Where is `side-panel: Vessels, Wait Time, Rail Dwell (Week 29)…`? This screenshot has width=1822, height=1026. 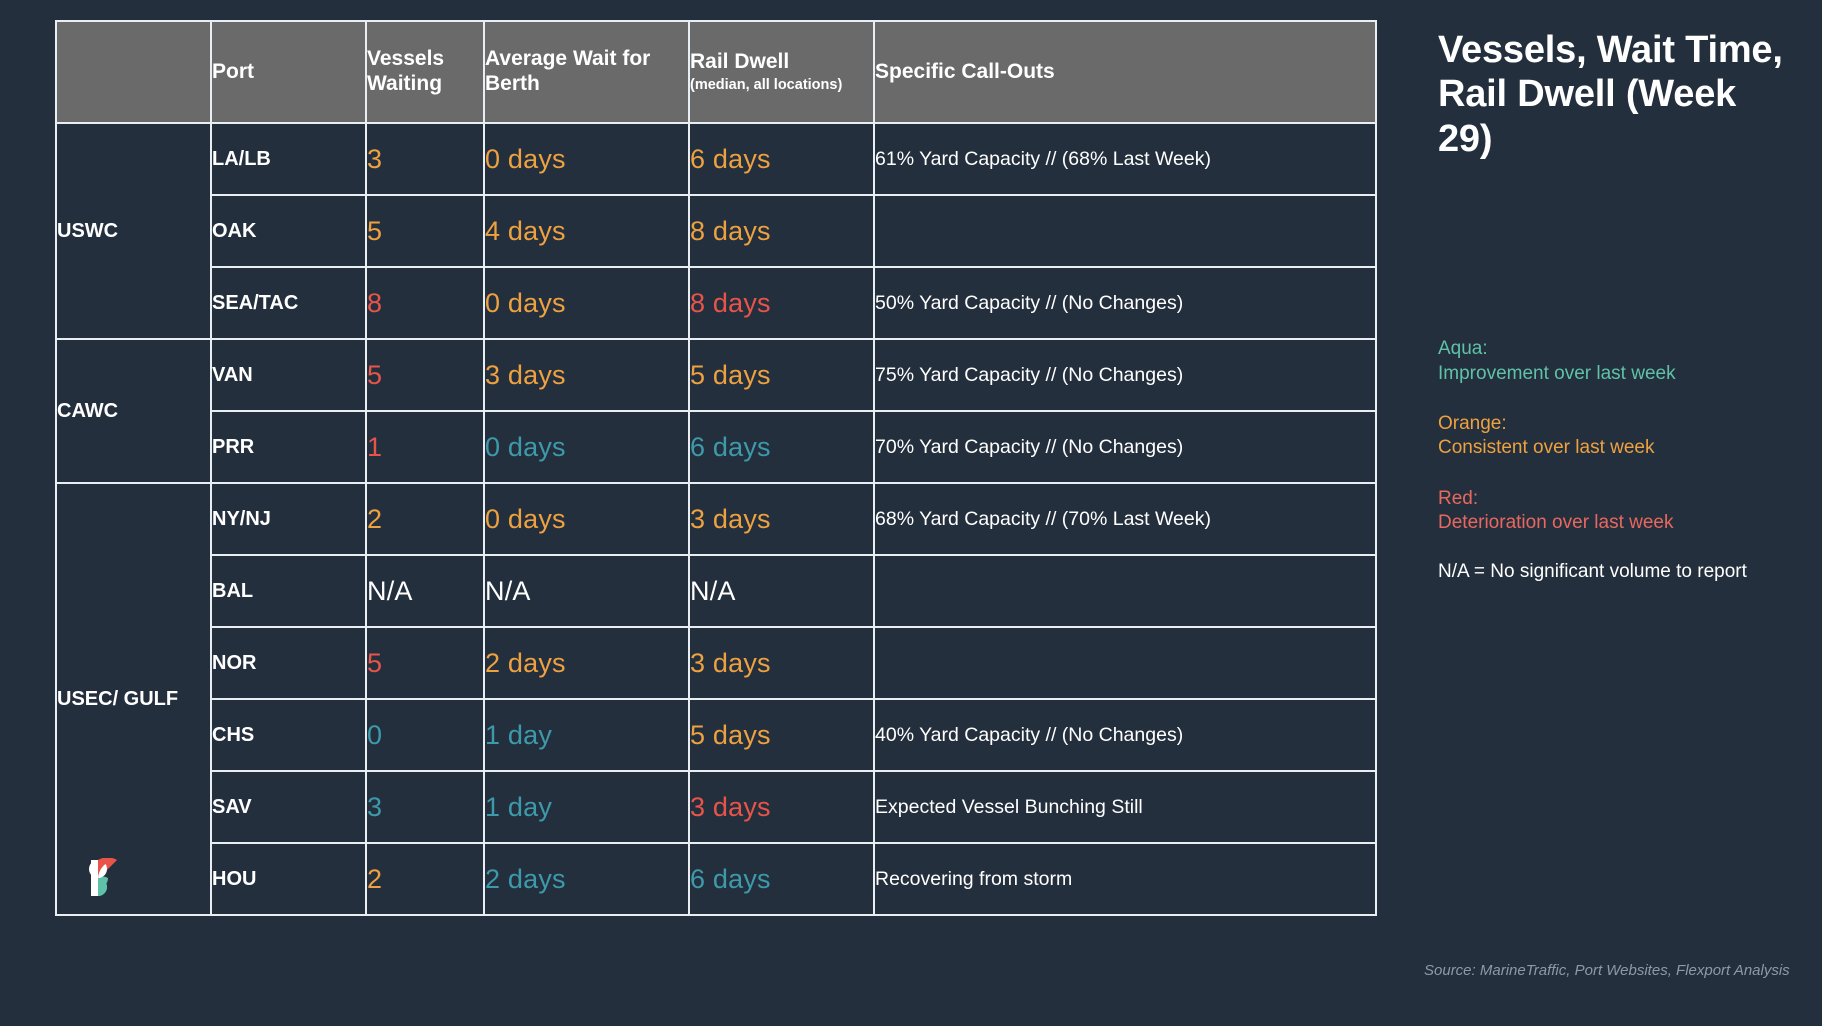 side-panel: Vessels, Wait Time, Rail Dwell (Week 29)… is located at coordinates (1618, 305).